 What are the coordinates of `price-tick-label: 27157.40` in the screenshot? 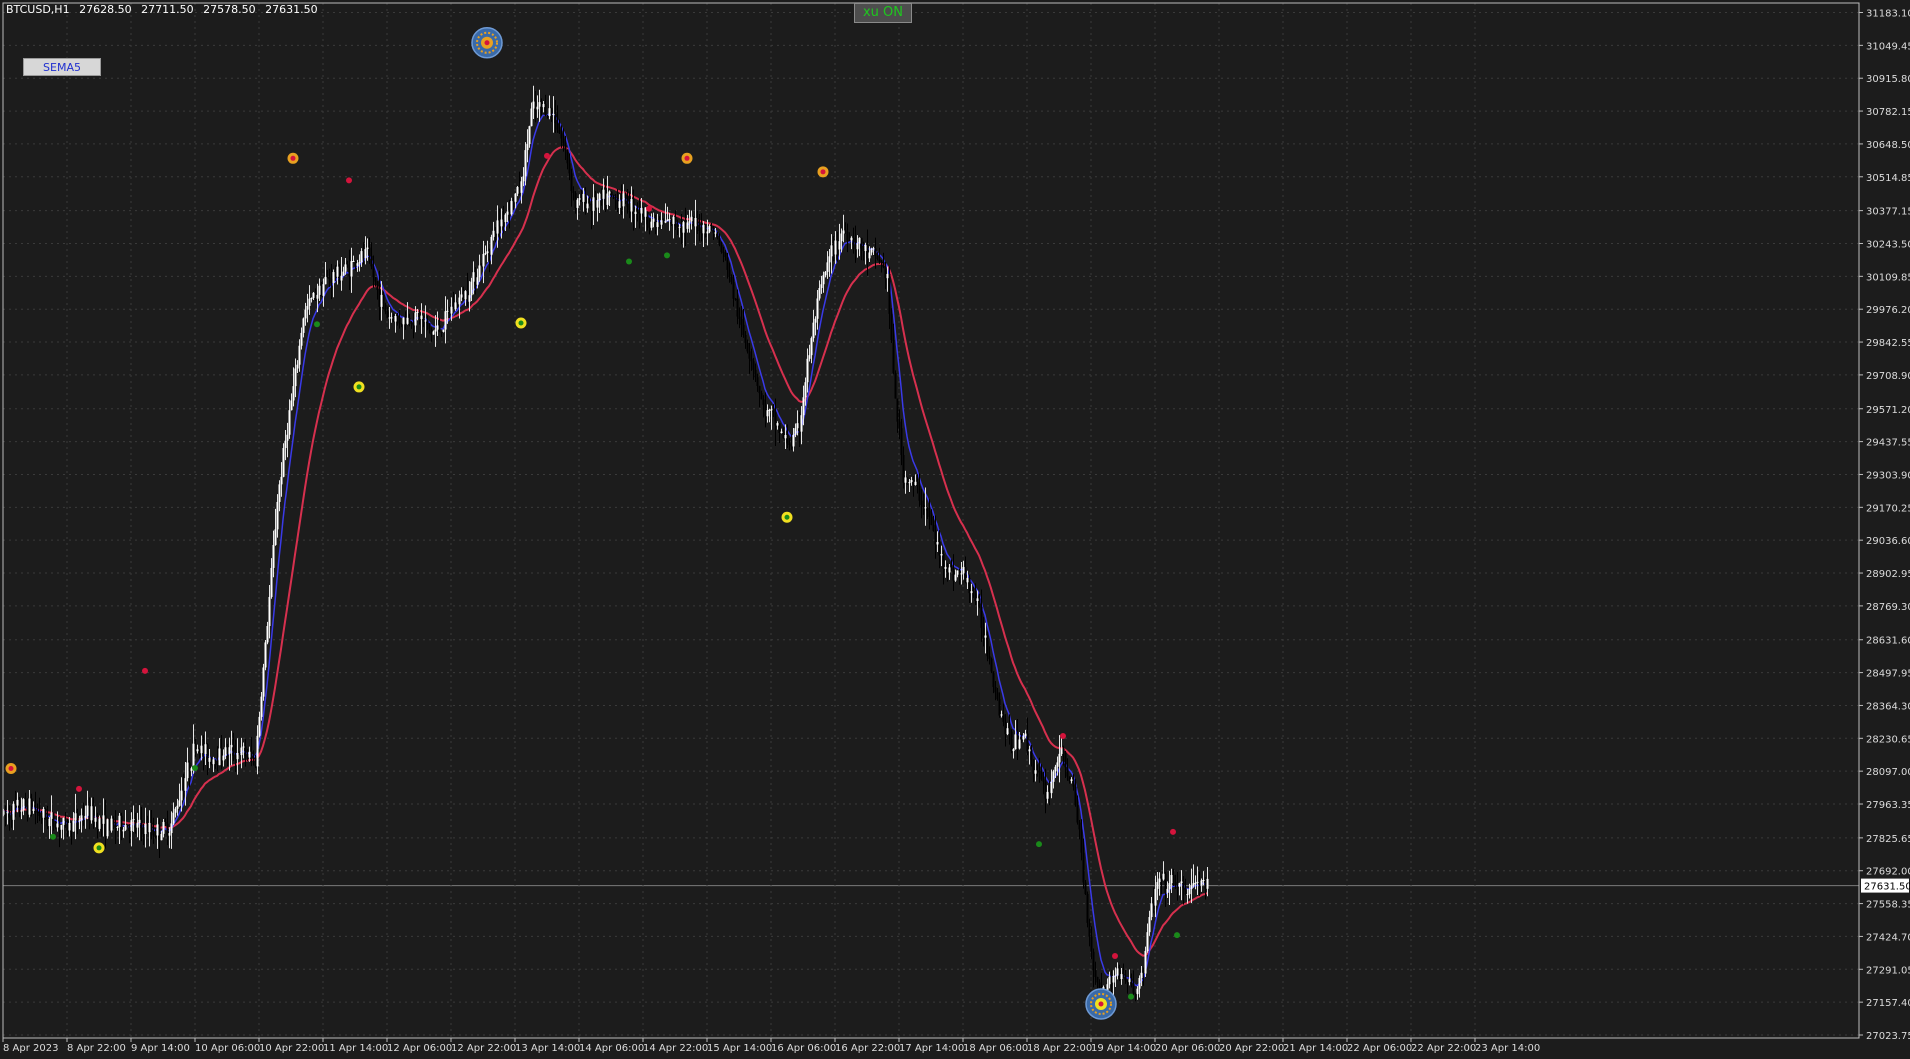 It's located at (1888, 1003).